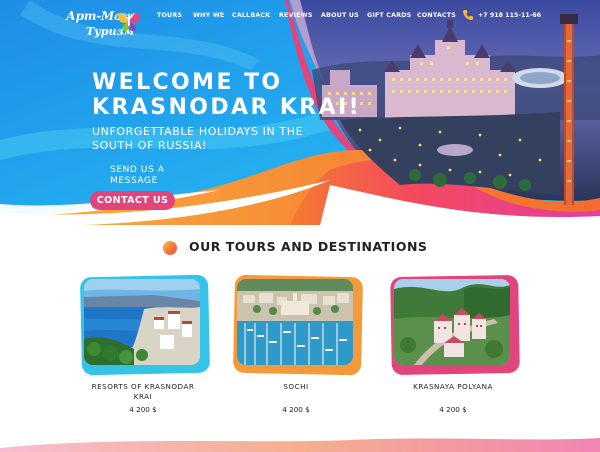  Describe the element at coordinates (137, 175) in the screenshot. I see `send-message-label: SEND US A MESSAGE` at that location.